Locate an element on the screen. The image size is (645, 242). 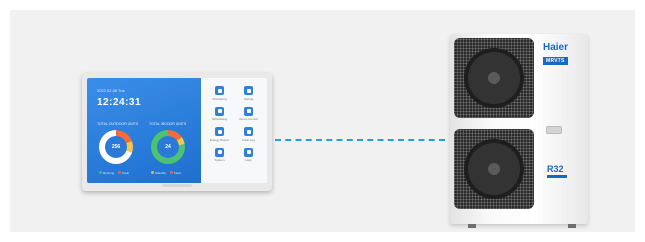
help-icon is located at coordinates (248, 152).